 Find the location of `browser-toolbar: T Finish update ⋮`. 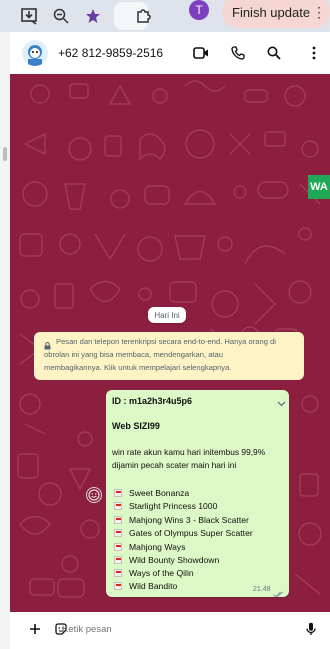

browser-toolbar: T Finish update ⋮ is located at coordinates (165, 16).